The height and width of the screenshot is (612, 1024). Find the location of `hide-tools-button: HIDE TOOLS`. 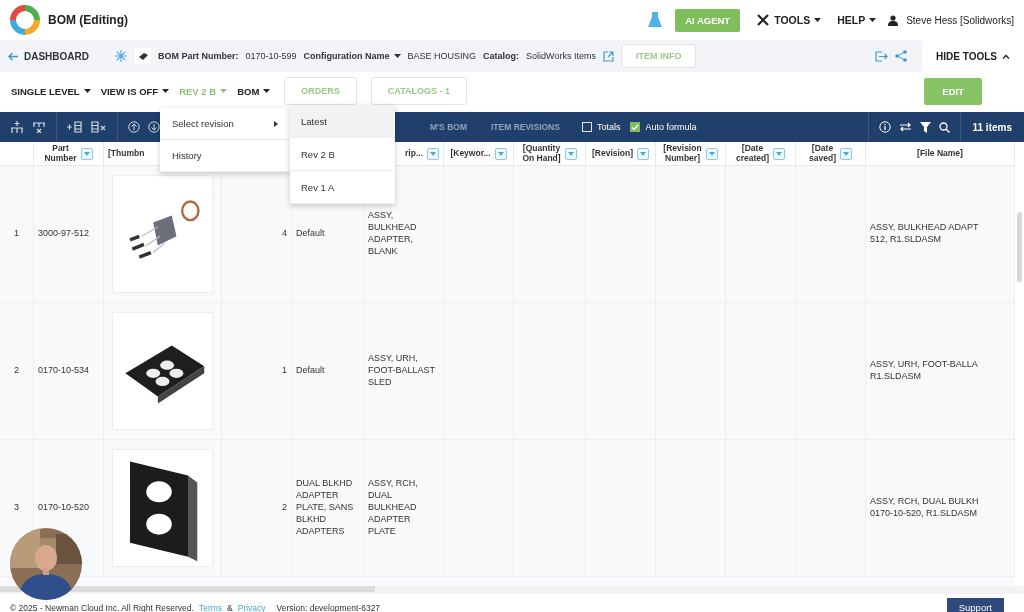

hide-tools-button: HIDE TOOLS is located at coordinates (973, 56).